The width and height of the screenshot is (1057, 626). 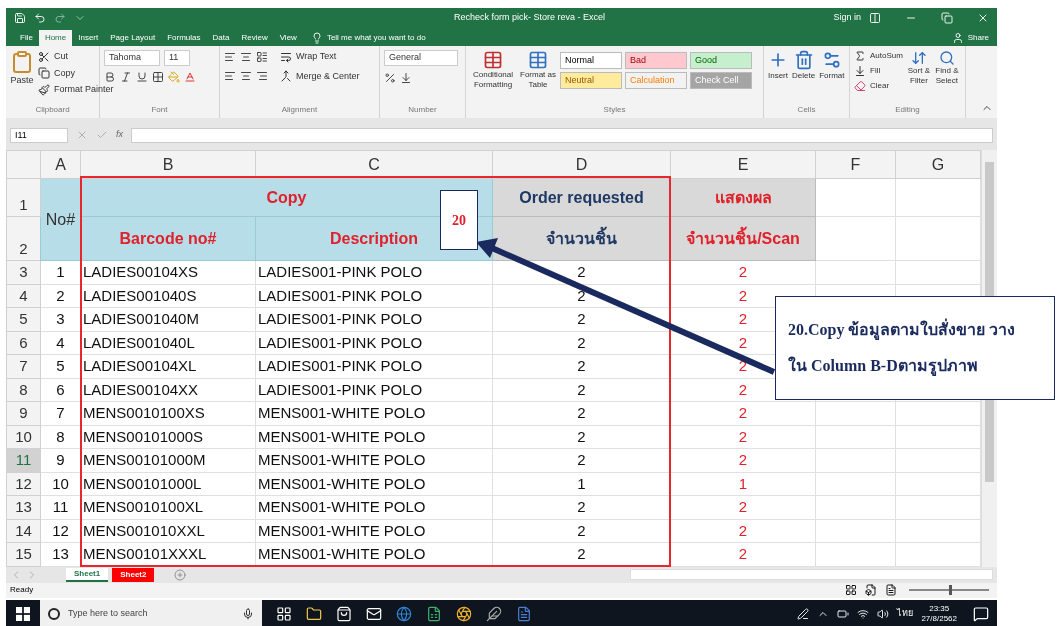 What do you see at coordinates (168, 319) in the screenshot?
I see `table-cell: LADIES001040M` at bounding box center [168, 319].